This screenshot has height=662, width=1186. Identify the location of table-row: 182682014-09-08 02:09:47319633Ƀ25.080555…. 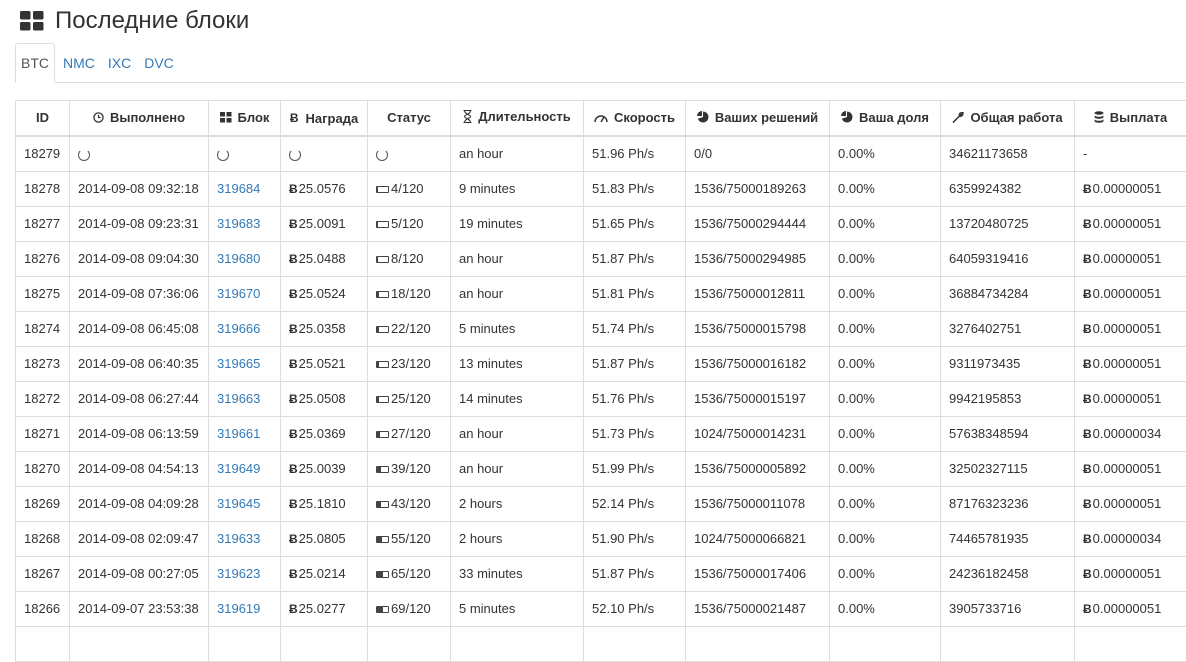
(601, 538).